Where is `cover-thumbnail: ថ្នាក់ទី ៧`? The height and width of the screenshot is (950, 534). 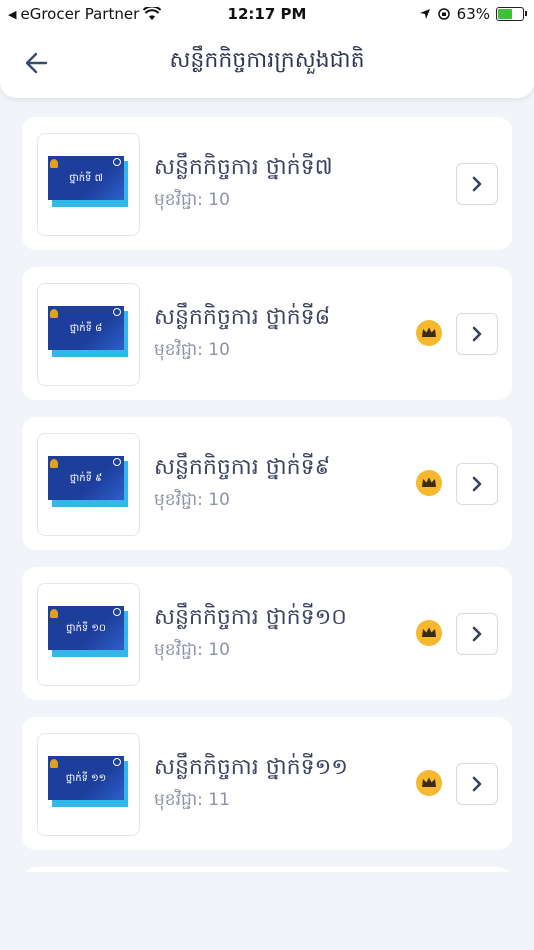
cover-thumbnail: ថ្នាក់ទី ៧ is located at coordinates (88, 184).